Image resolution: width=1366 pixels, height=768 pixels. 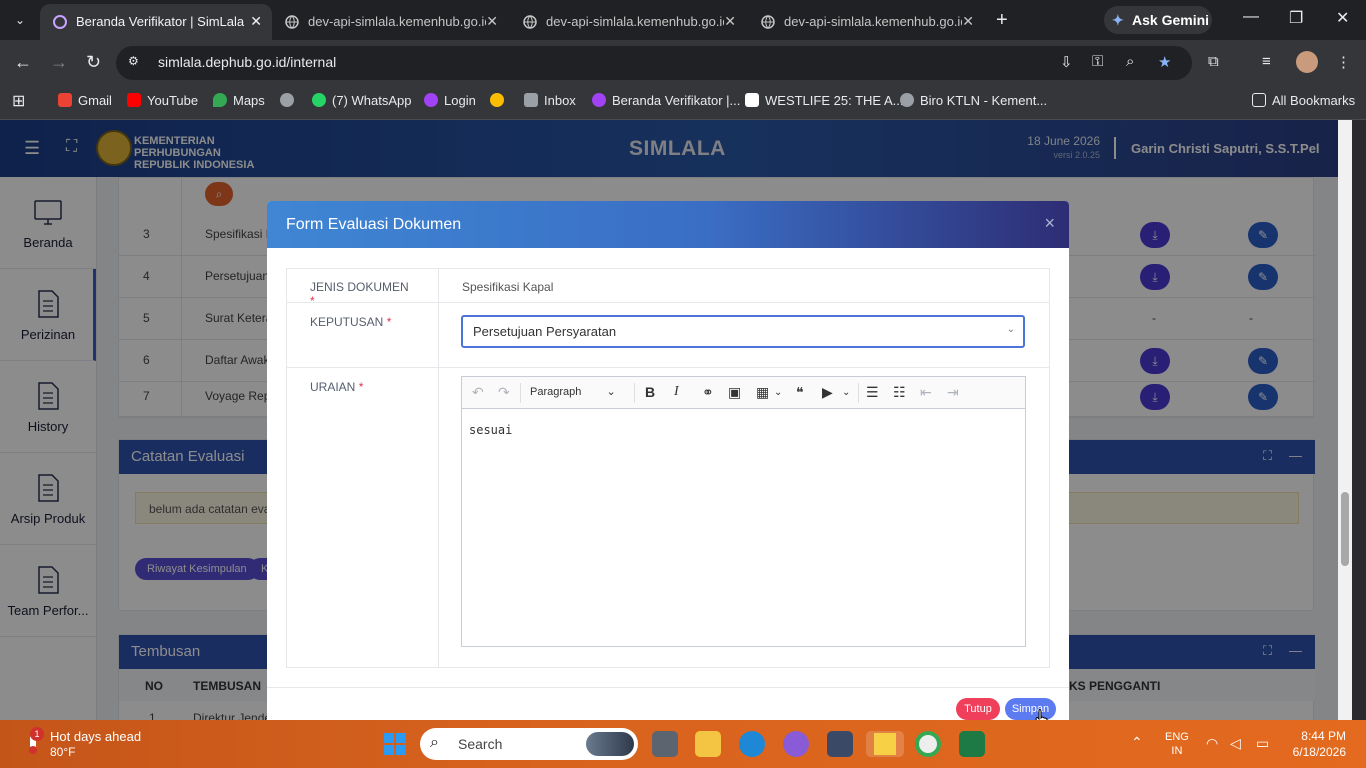 What do you see at coordinates (450, 100) in the screenshot?
I see `bookmark-login: Login` at bounding box center [450, 100].